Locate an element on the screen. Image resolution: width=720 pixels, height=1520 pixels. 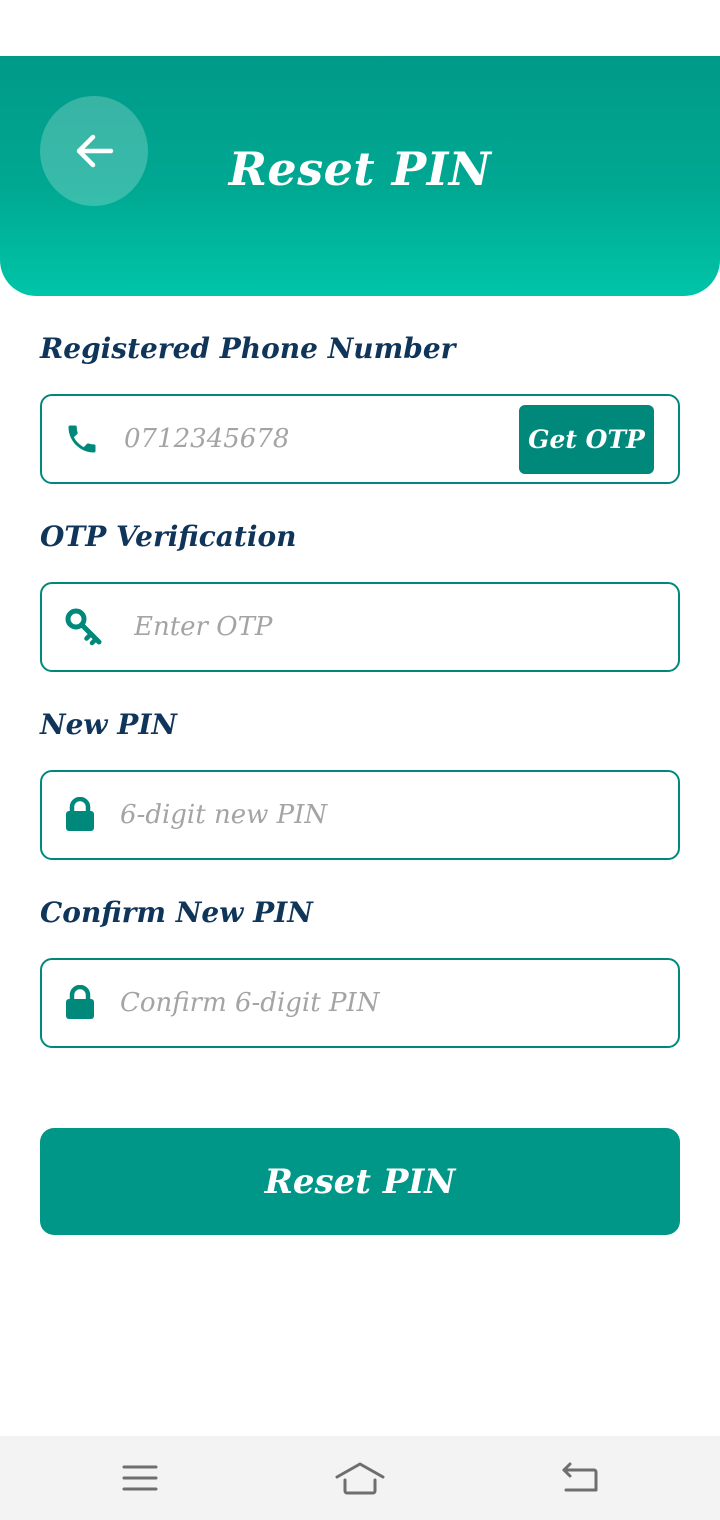
new-pin-field is located at coordinates (360, 815).